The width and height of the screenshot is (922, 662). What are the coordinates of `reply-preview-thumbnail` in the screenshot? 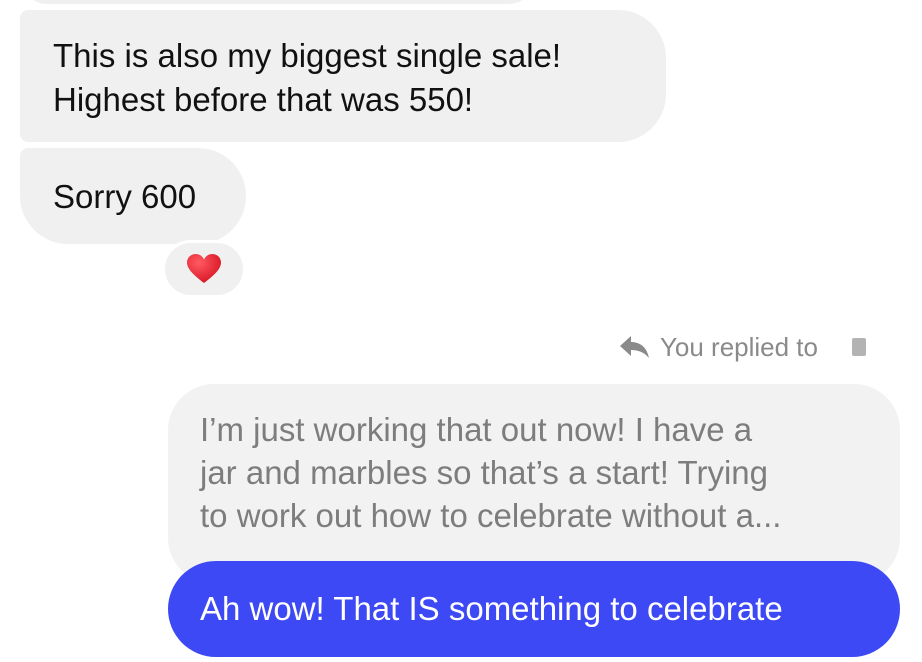 It's located at (859, 347).